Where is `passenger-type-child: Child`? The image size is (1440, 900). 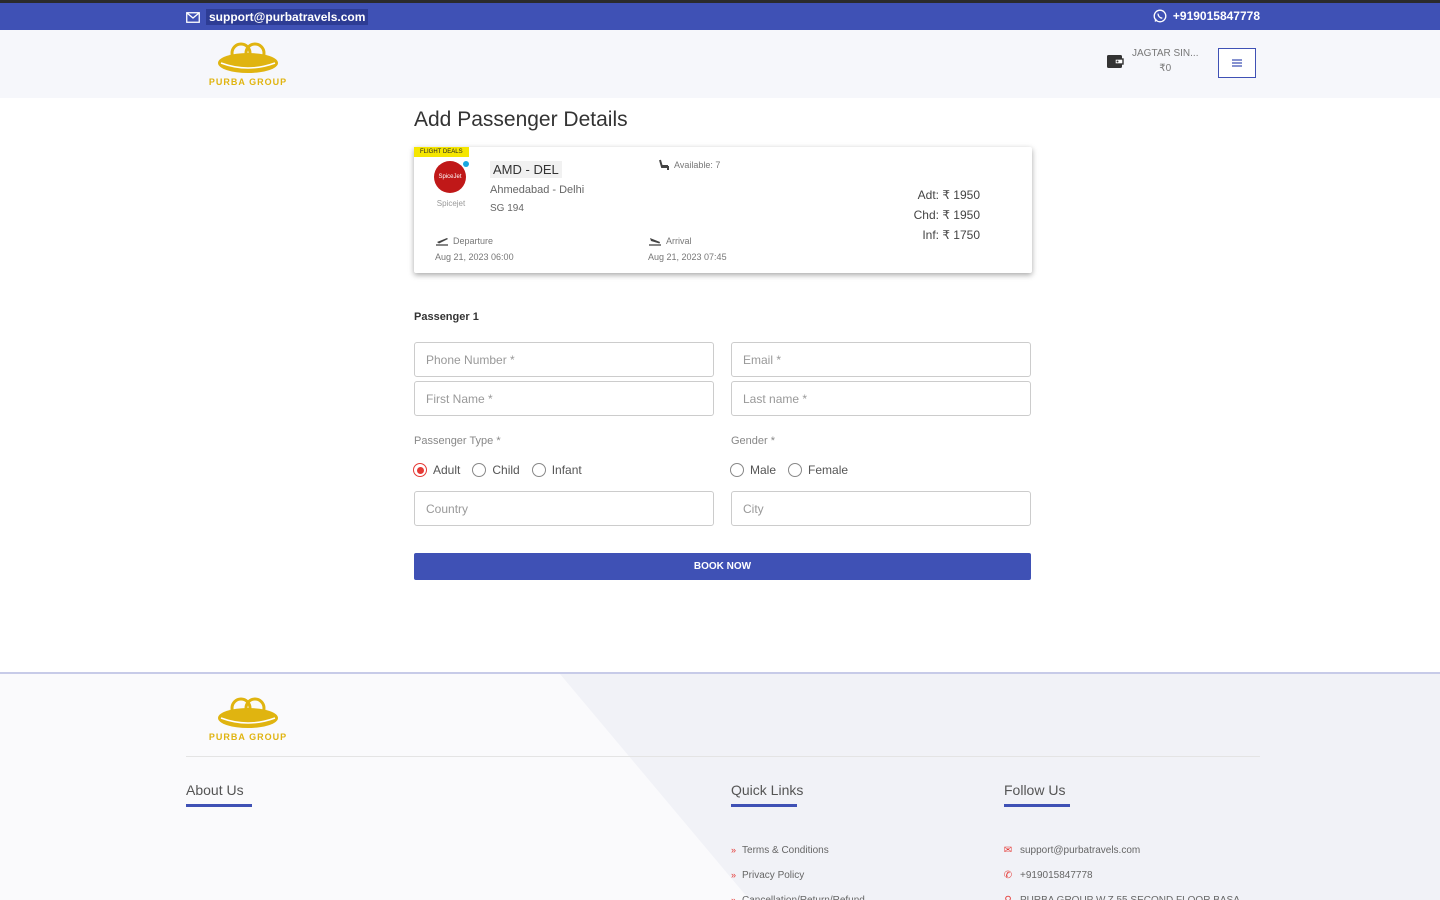
passenger-type-child: Child is located at coordinates (496, 470).